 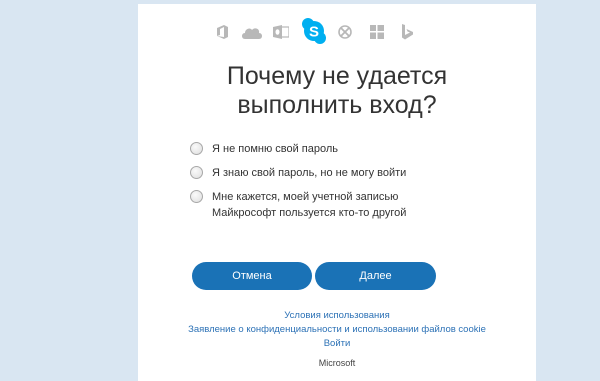 I want to click on bing-icon, so click(x=407, y=32).